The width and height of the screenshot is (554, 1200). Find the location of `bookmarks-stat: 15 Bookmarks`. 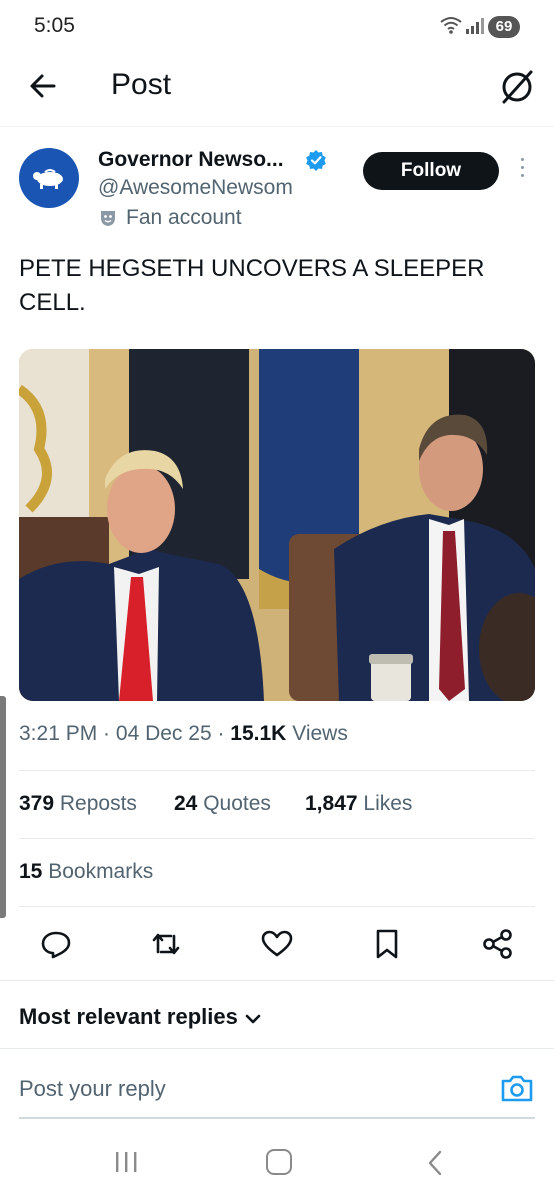

bookmarks-stat: 15 Bookmarks is located at coordinates (86, 872).